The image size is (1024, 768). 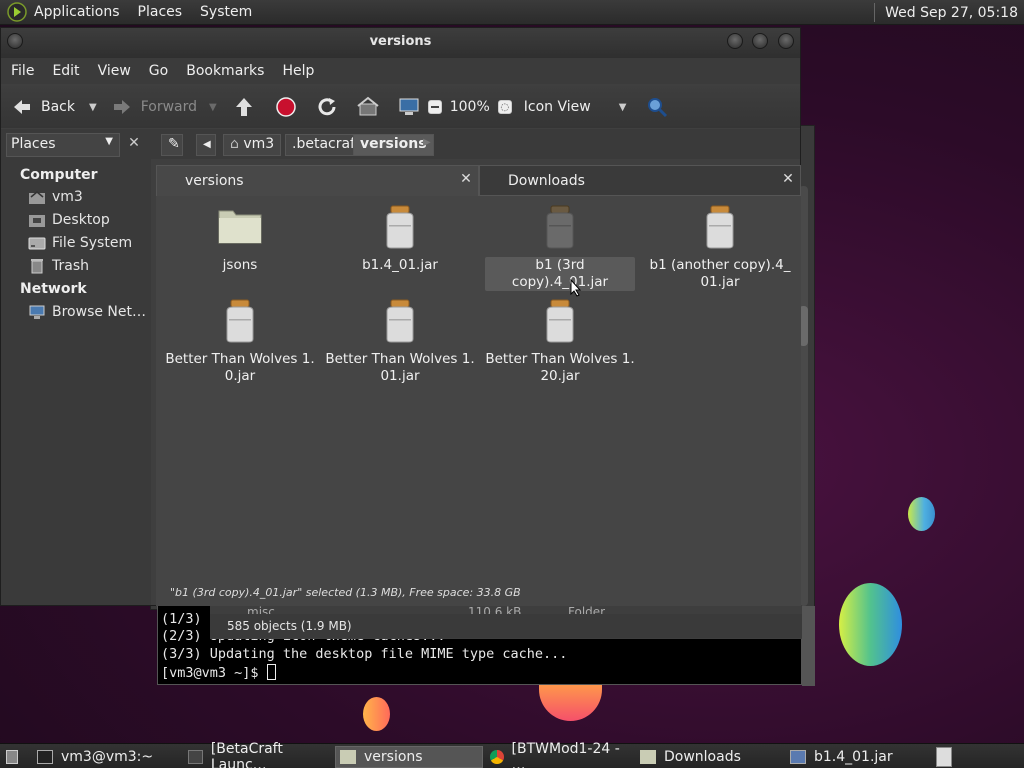 What do you see at coordinates (798, 757) in the screenshot?
I see `archive-icon` at bounding box center [798, 757].